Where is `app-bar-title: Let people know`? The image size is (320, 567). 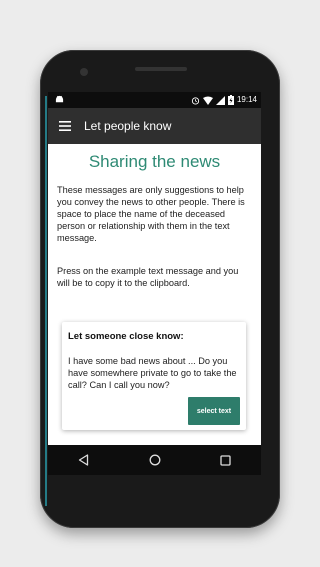
app-bar-title: Let people know is located at coordinates (128, 126).